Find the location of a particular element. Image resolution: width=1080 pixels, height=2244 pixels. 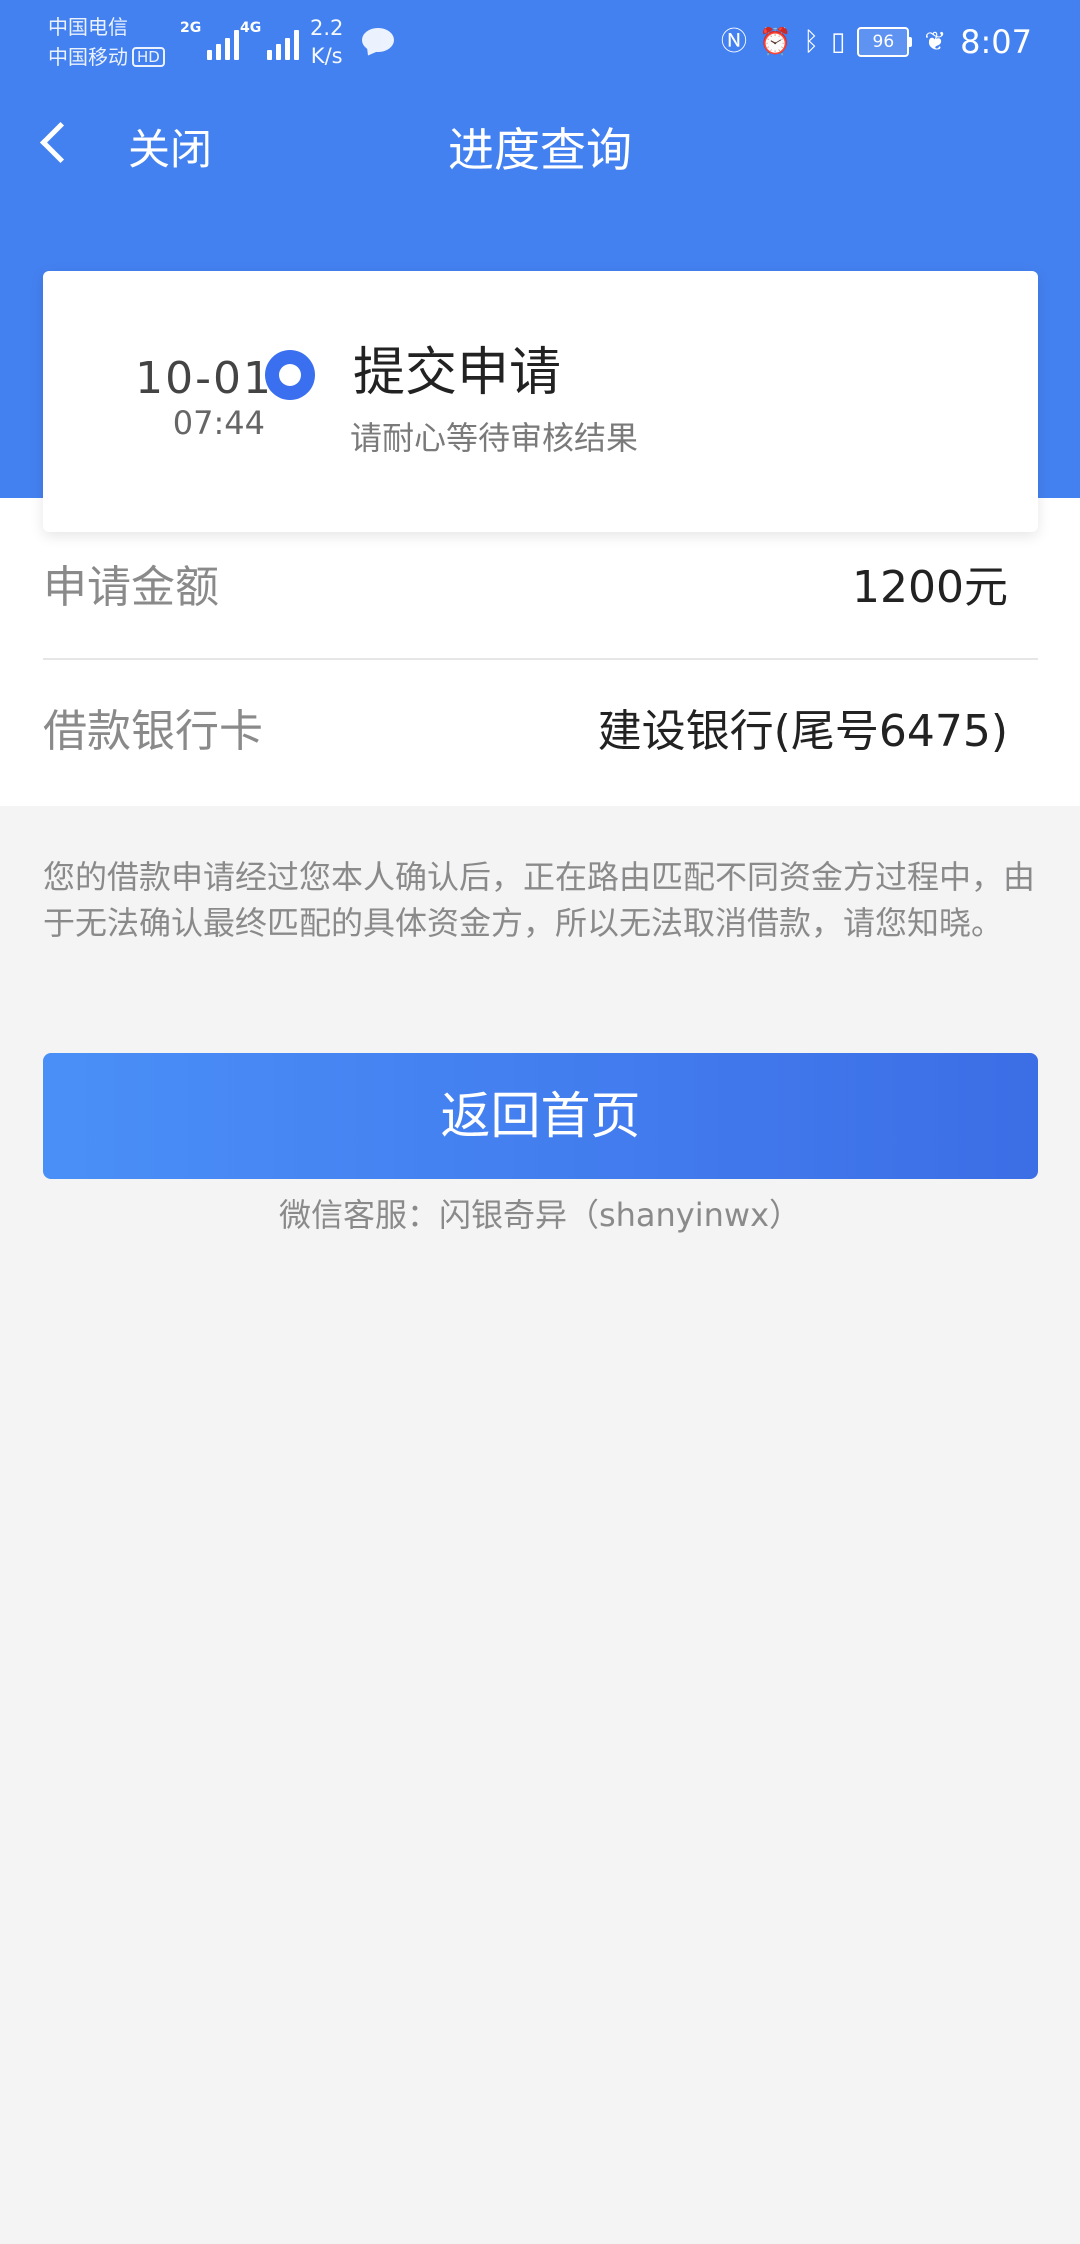

bank-card-row: 借款银行卡 建设银行(尾号6475) is located at coordinates (540, 732).